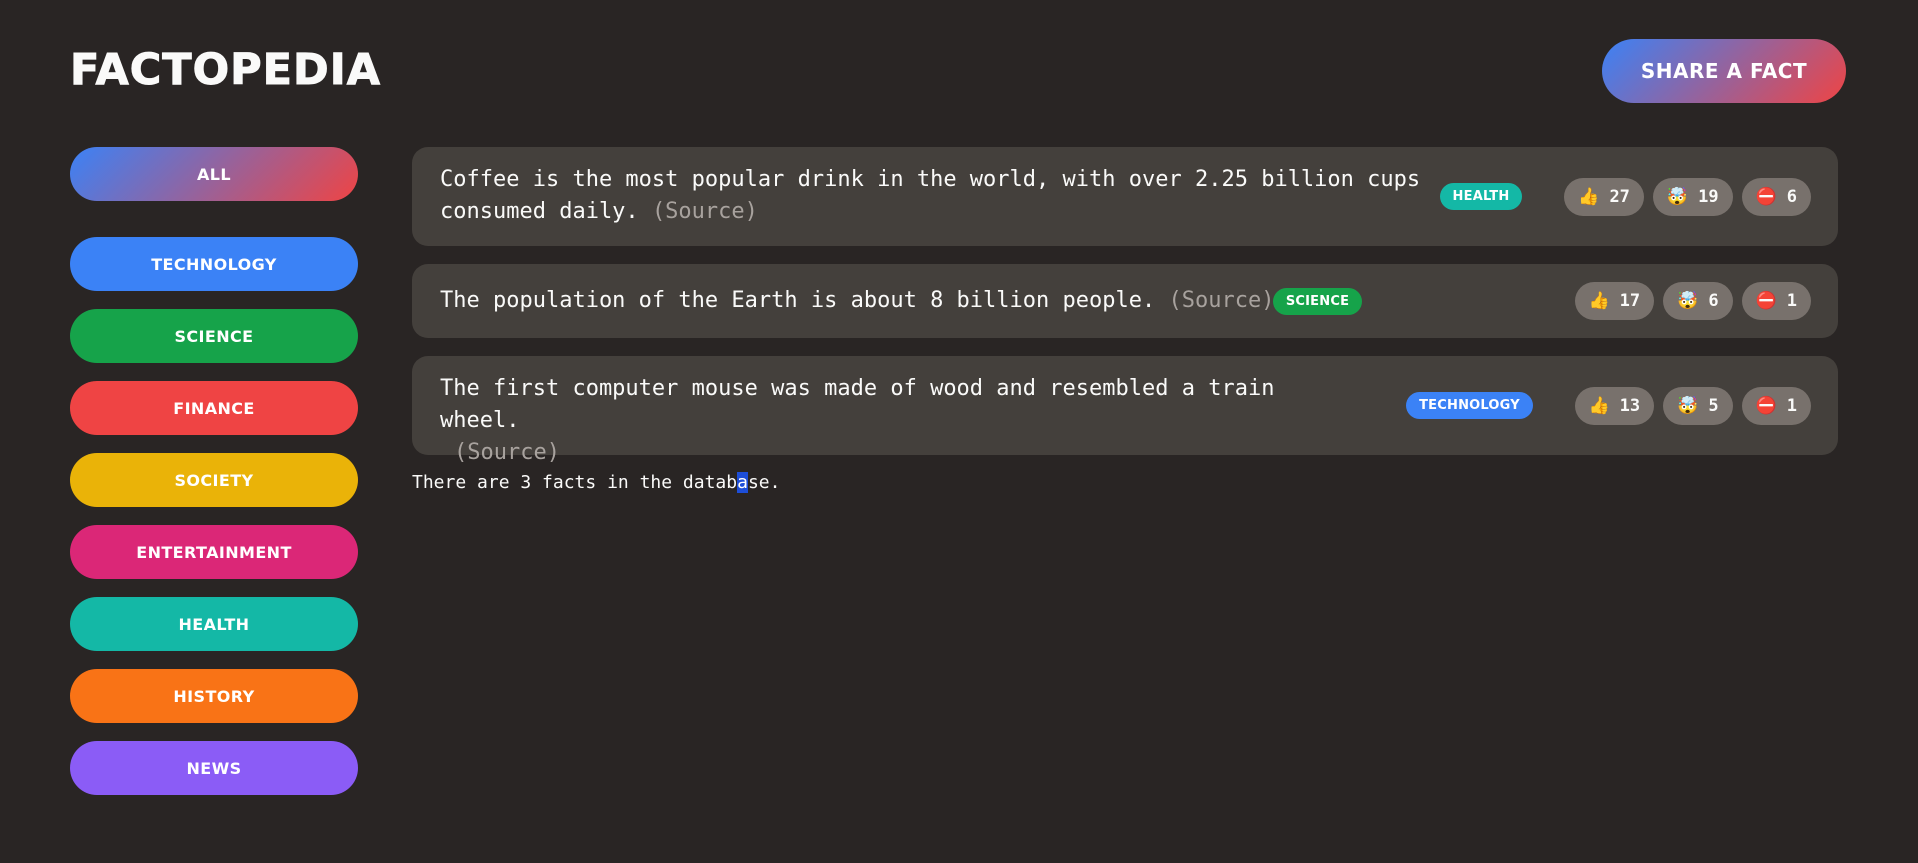  What do you see at coordinates (214, 552) in the screenshot?
I see `category-entertainment-button: ENTERTAINMENT` at bounding box center [214, 552].